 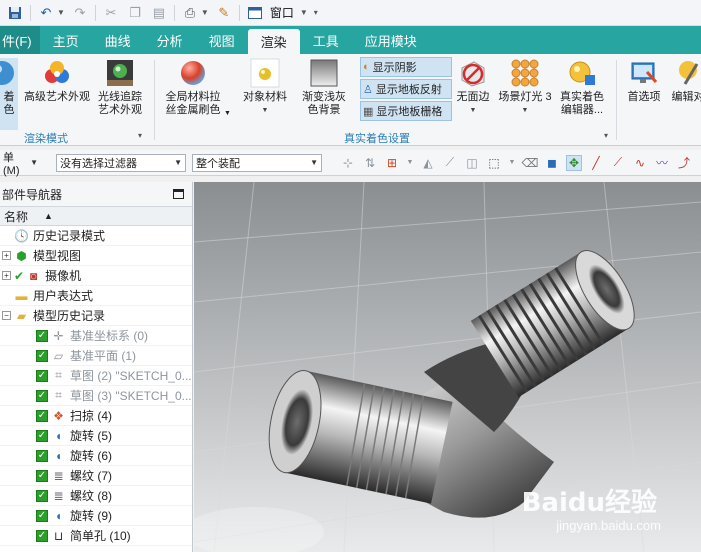 What do you see at coordinates (227, 113) in the screenshot?
I see `global-material-dropdown-icon: ▼` at bounding box center [227, 113].